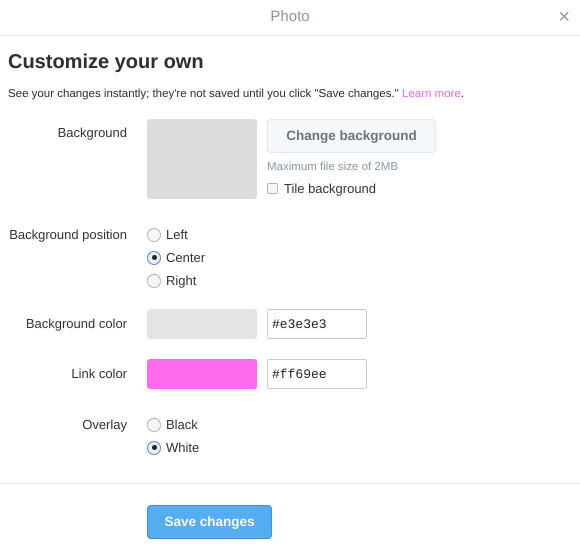 The width and height of the screenshot is (580, 548). Describe the element at coordinates (351, 188) in the screenshot. I see `tile-option: Tile background` at that location.